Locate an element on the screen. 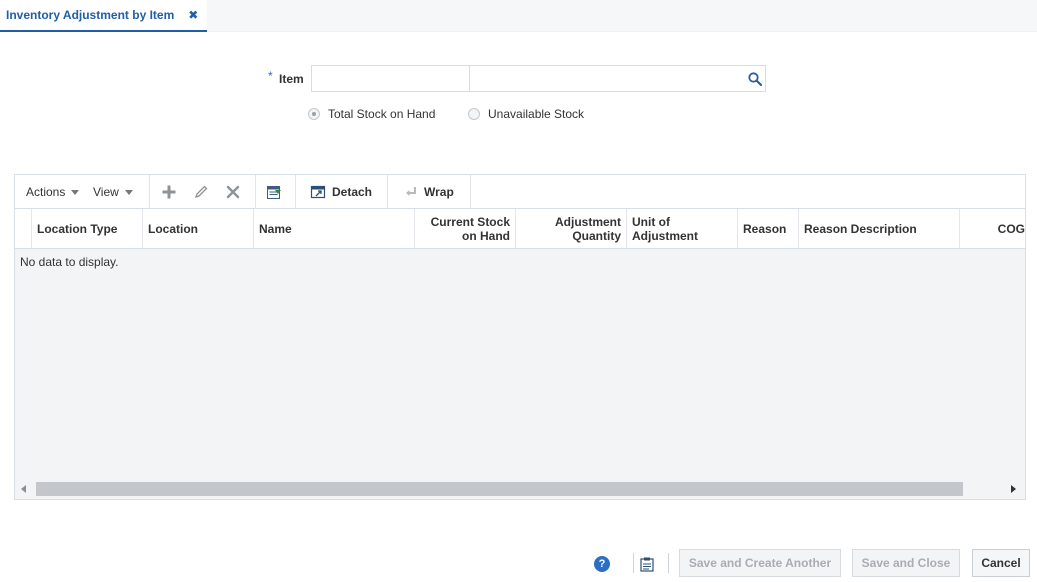 The image size is (1037, 582). search-icon is located at coordinates (755, 79).